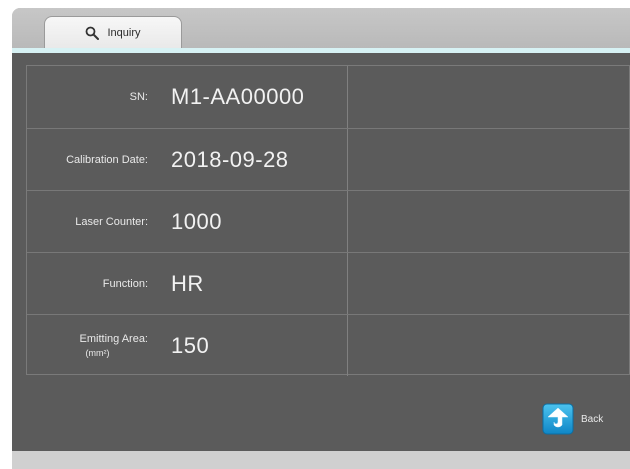 This screenshot has height=469, width=630. What do you see at coordinates (592, 419) in the screenshot?
I see `back-label: Back` at bounding box center [592, 419].